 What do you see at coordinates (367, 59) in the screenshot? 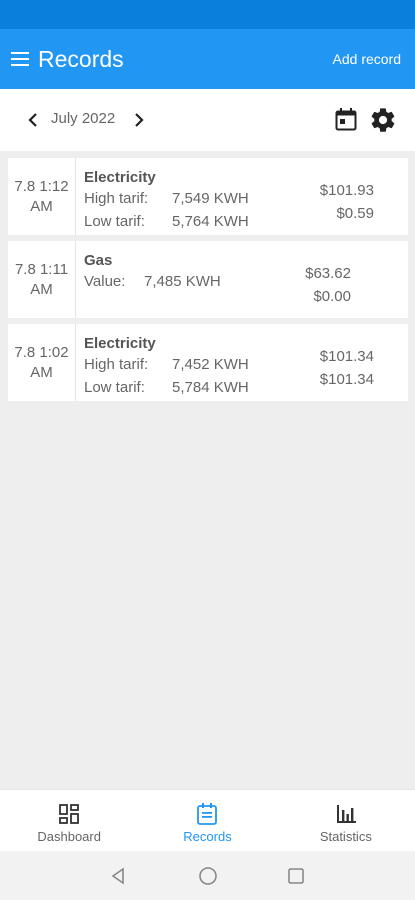
I see `add-record-button: Add record` at bounding box center [367, 59].